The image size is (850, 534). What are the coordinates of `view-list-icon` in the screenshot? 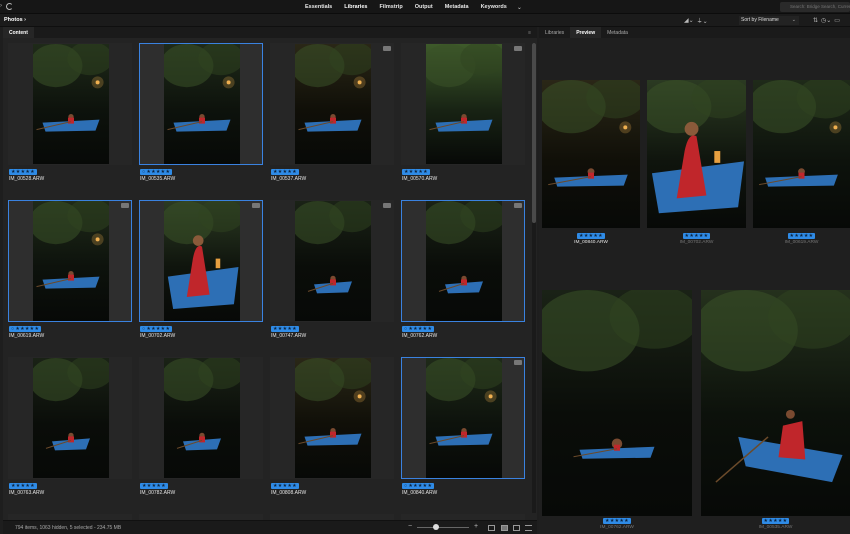 It's located at (528, 528).